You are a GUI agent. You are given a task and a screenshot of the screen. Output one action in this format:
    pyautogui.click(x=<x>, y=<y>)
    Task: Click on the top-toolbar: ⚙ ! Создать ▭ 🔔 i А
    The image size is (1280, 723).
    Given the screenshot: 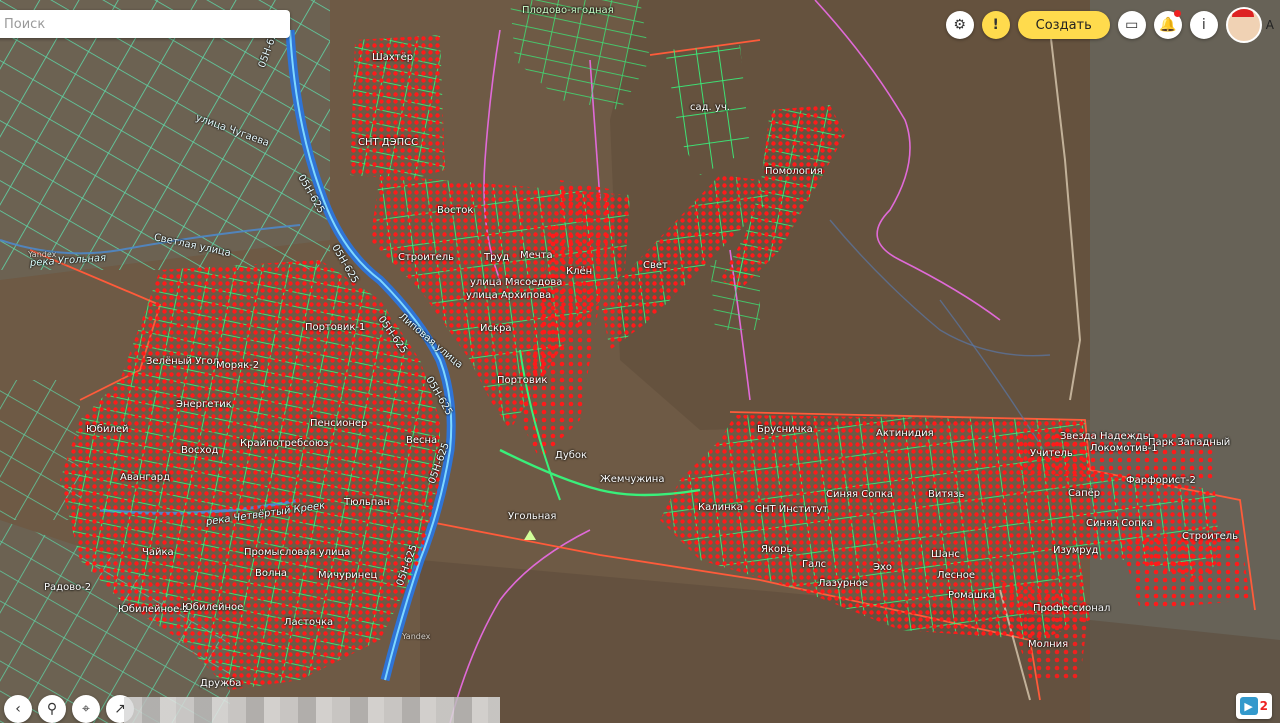 What is the action you would take?
    pyautogui.click(x=1112, y=25)
    